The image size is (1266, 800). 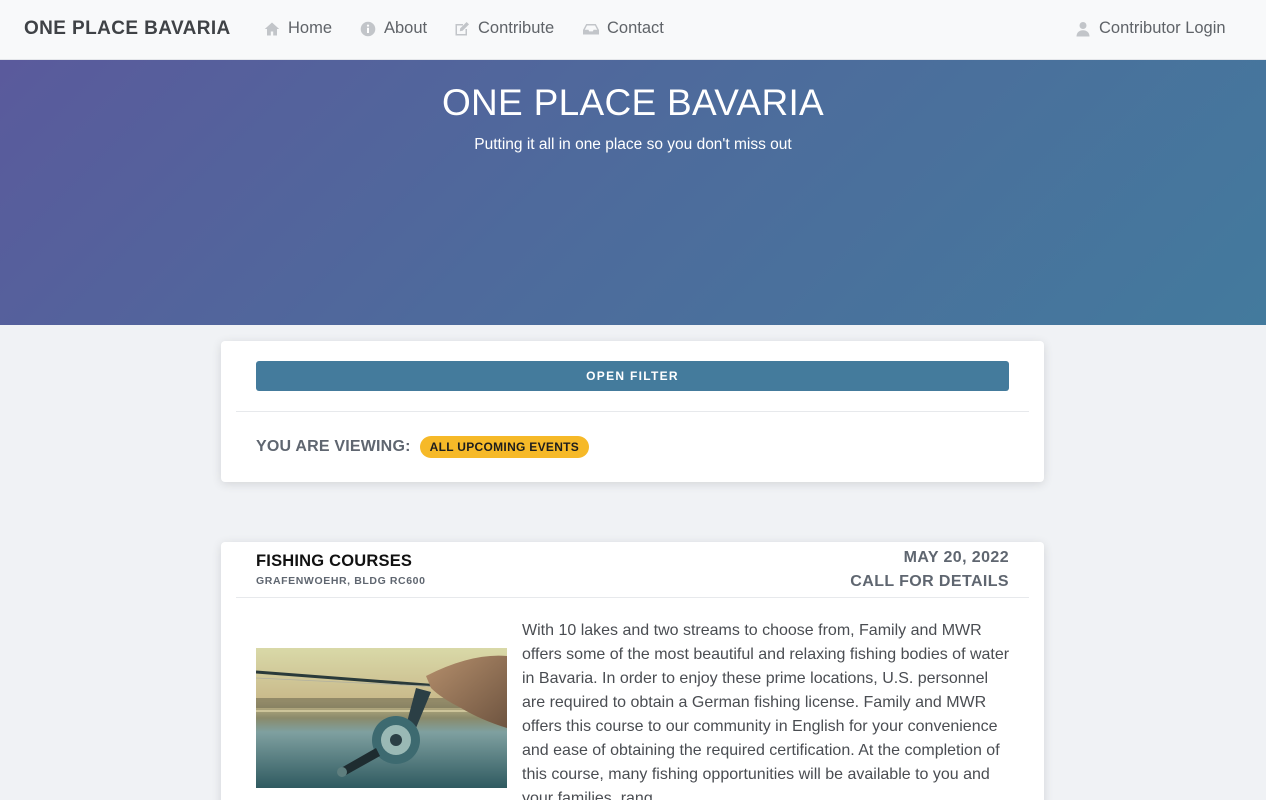 I want to click on event-date: MAY 20, 2022, so click(x=956, y=557).